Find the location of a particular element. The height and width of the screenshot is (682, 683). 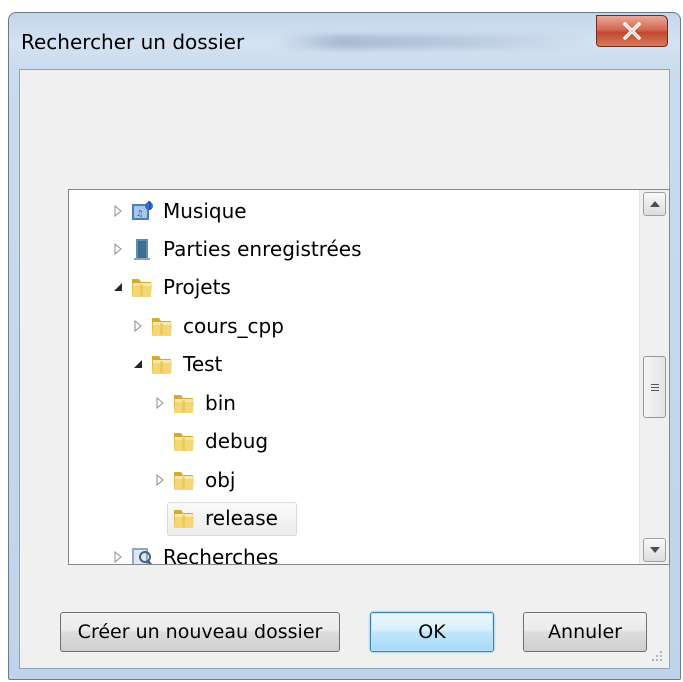

scroll-thumb is located at coordinates (654, 387).